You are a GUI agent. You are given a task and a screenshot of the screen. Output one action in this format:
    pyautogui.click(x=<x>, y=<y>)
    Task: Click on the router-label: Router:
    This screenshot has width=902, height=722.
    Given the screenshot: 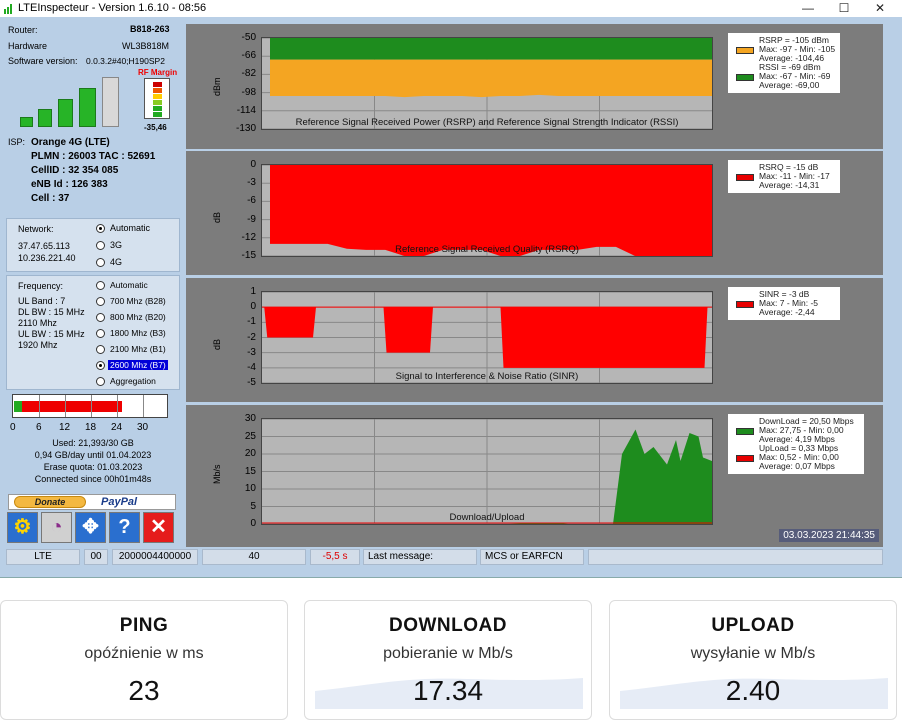 What is the action you would take?
    pyautogui.click(x=23, y=30)
    